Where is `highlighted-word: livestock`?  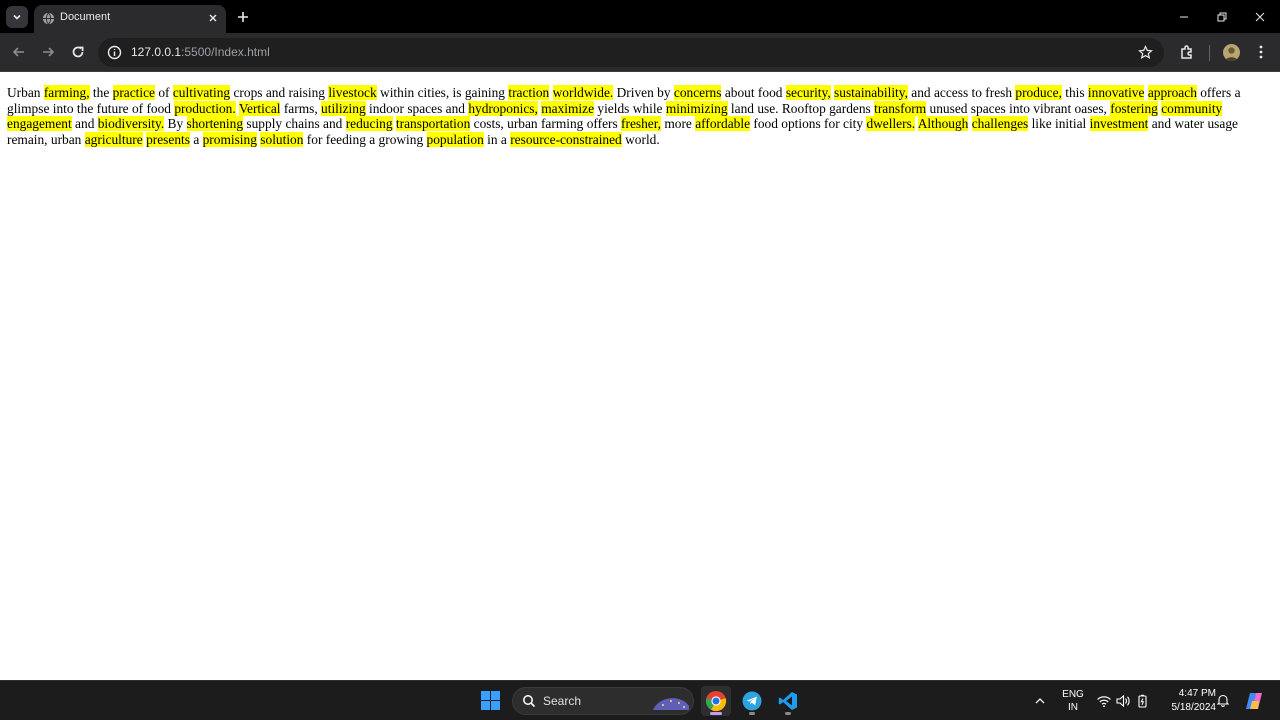
highlighted-word: livestock is located at coordinates (352, 92).